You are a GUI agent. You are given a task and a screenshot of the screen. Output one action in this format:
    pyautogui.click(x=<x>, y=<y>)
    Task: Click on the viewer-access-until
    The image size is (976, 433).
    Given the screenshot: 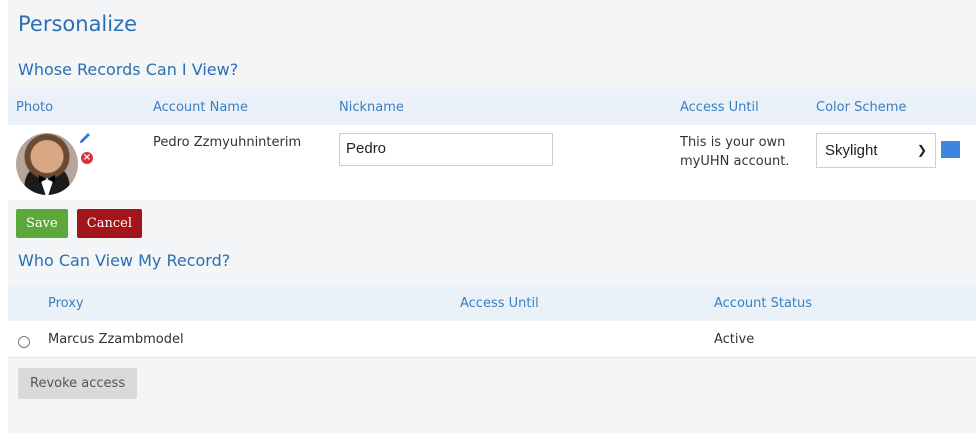 What is the action you would take?
    pyautogui.click(x=587, y=339)
    